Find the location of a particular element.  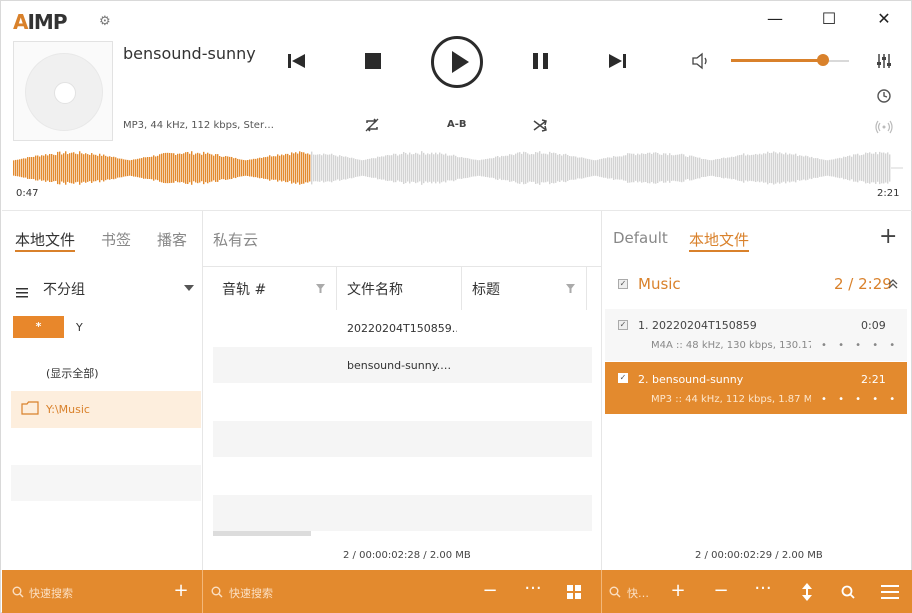

sort-icon is located at coordinates (807, 592).